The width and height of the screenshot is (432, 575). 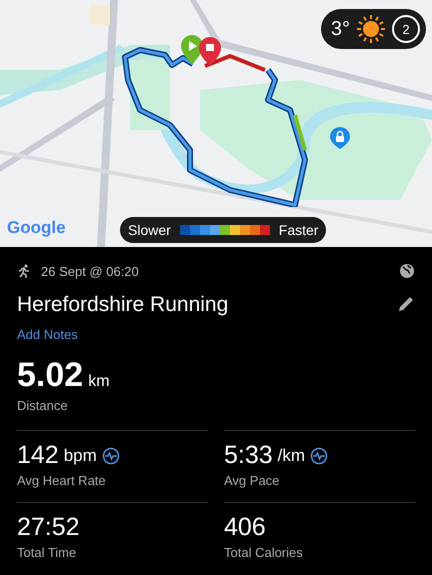 I want to click on stat-value: 5:33, so click(x=248, y=455).